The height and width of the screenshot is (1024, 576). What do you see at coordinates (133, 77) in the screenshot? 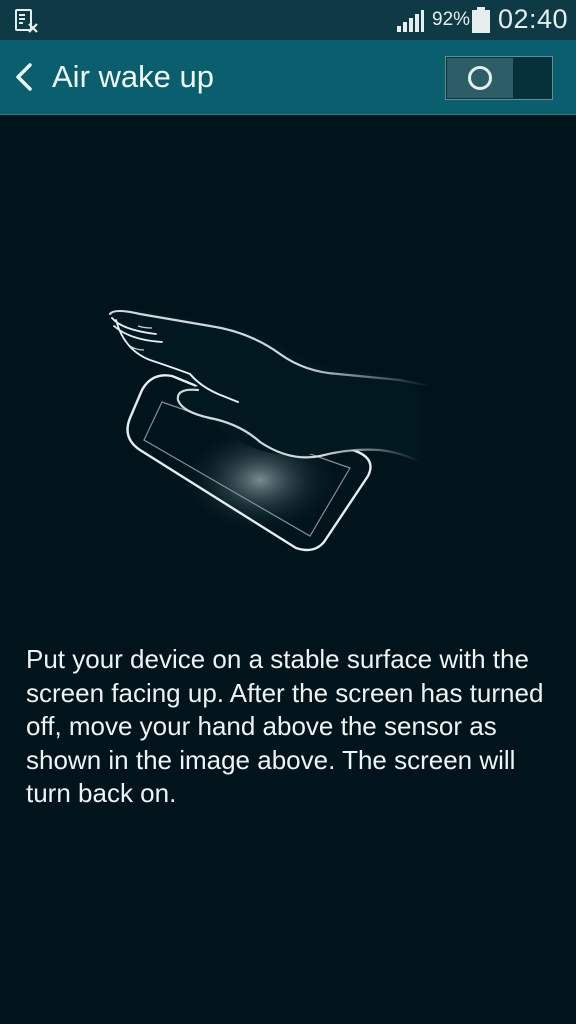
I see `page-title: Air wake up` at bounding box center [133, 77].